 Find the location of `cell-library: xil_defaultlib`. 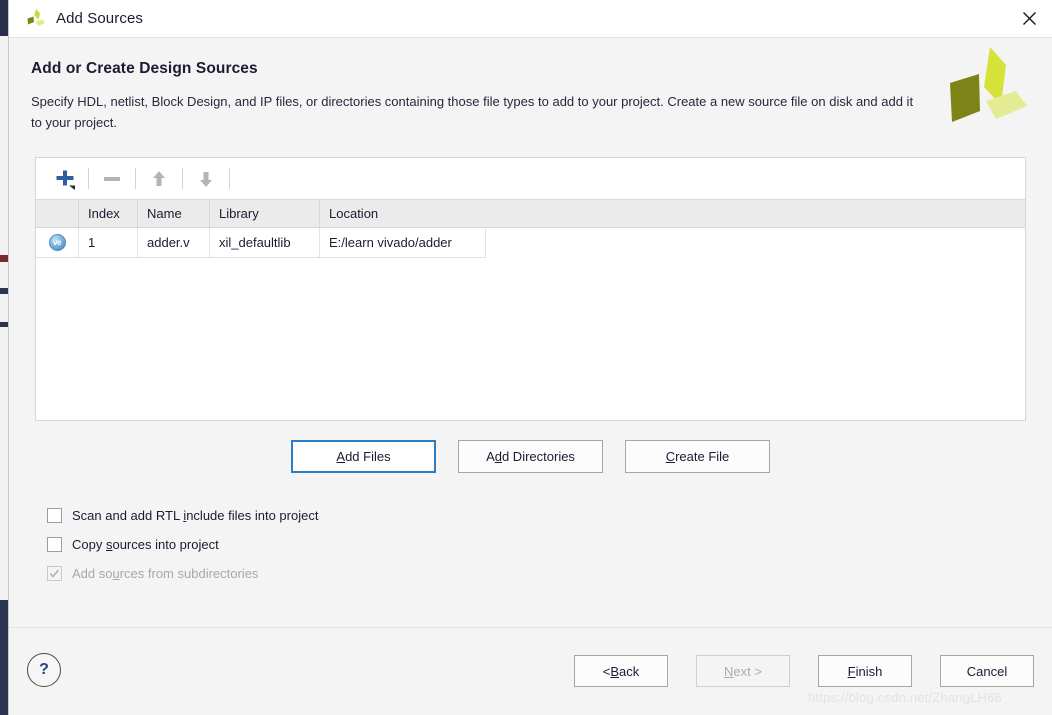

cell-library: xil_defaultlib is located at coordinates (265, 243).